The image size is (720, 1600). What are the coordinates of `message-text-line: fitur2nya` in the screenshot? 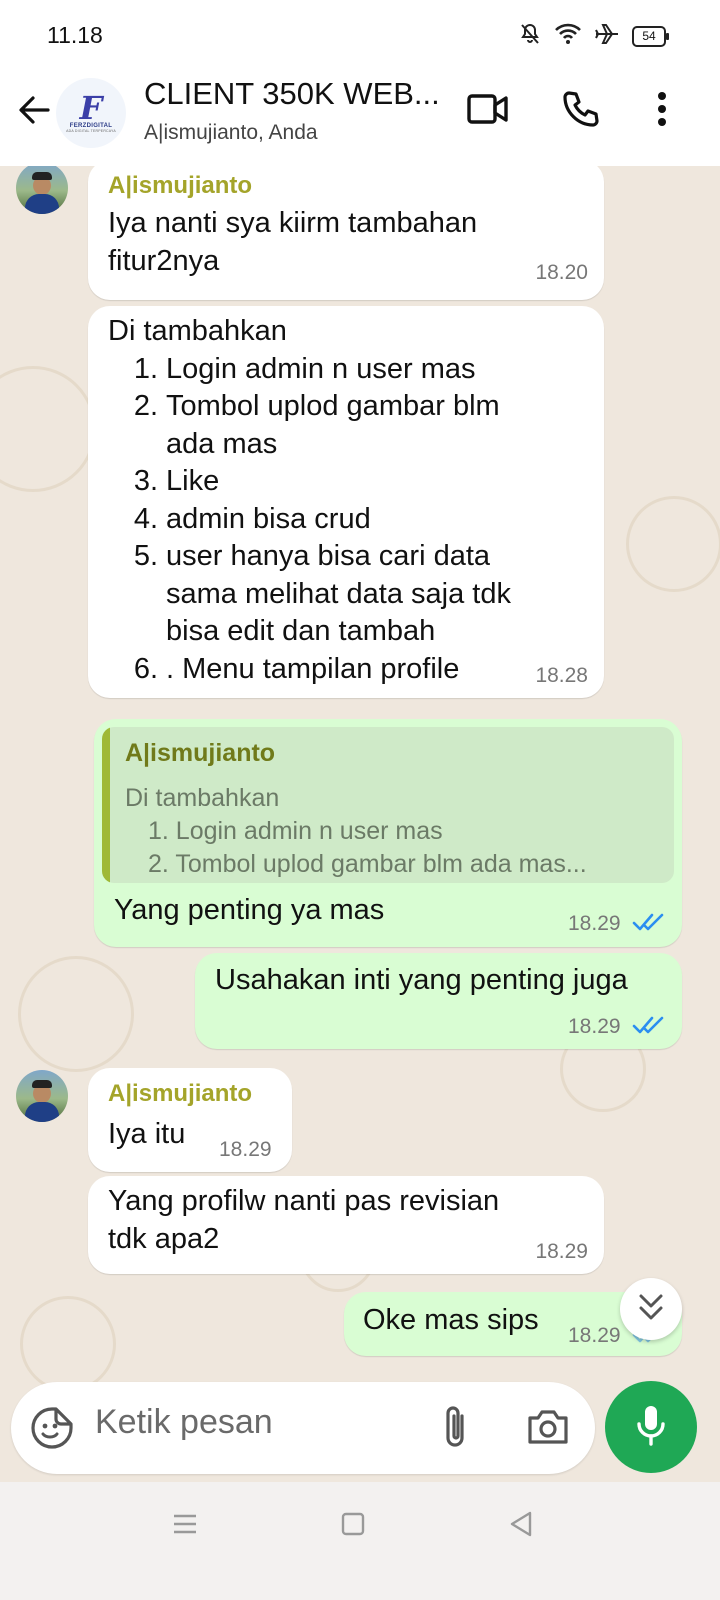 It's located at (164, 260).